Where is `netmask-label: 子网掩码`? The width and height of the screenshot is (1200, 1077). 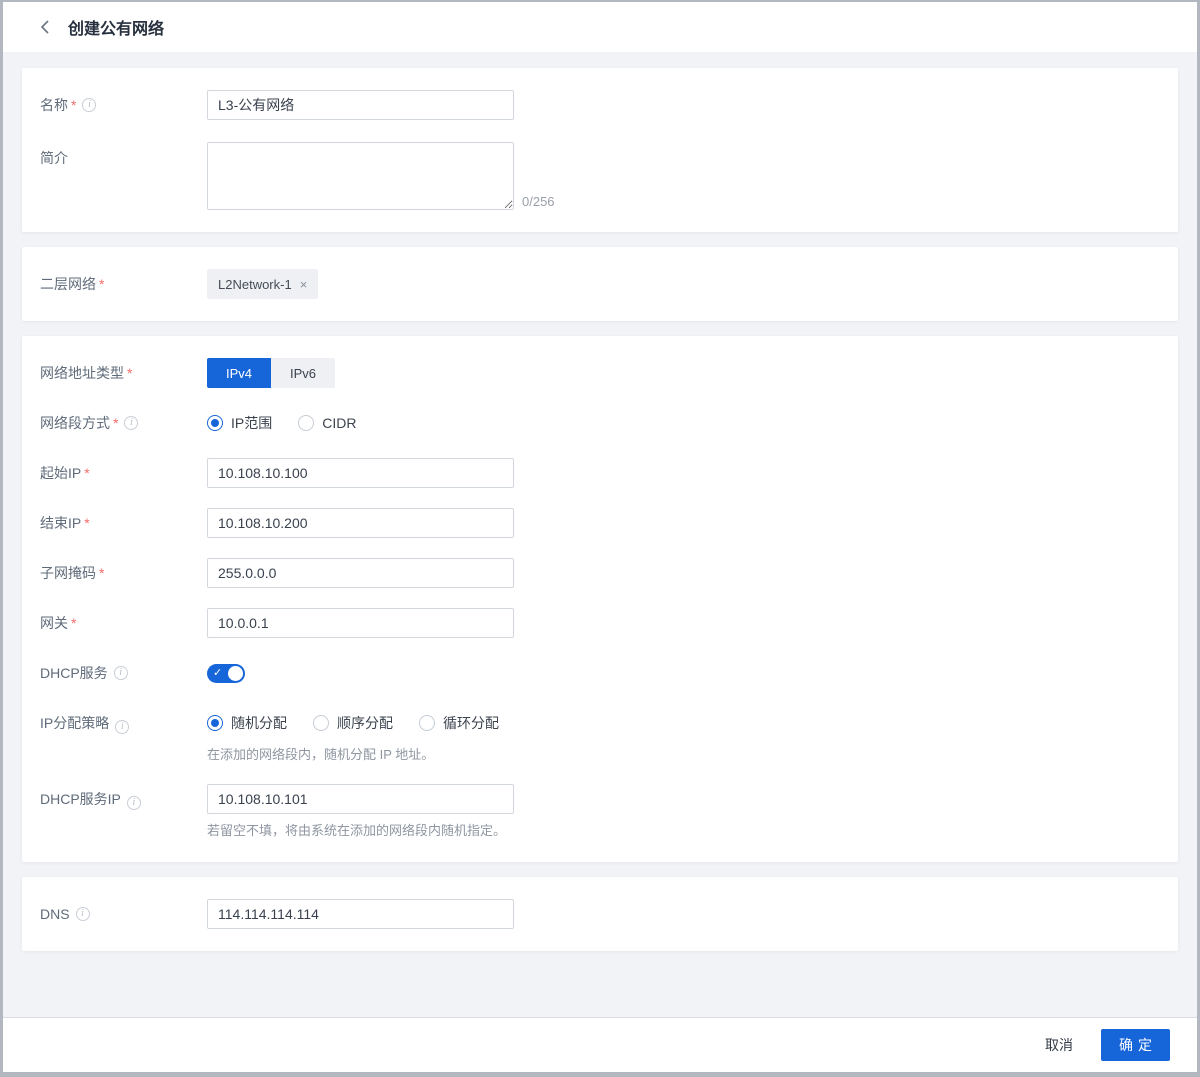 netmask-label: 子网掩码 is located at coordinates (68, 573).